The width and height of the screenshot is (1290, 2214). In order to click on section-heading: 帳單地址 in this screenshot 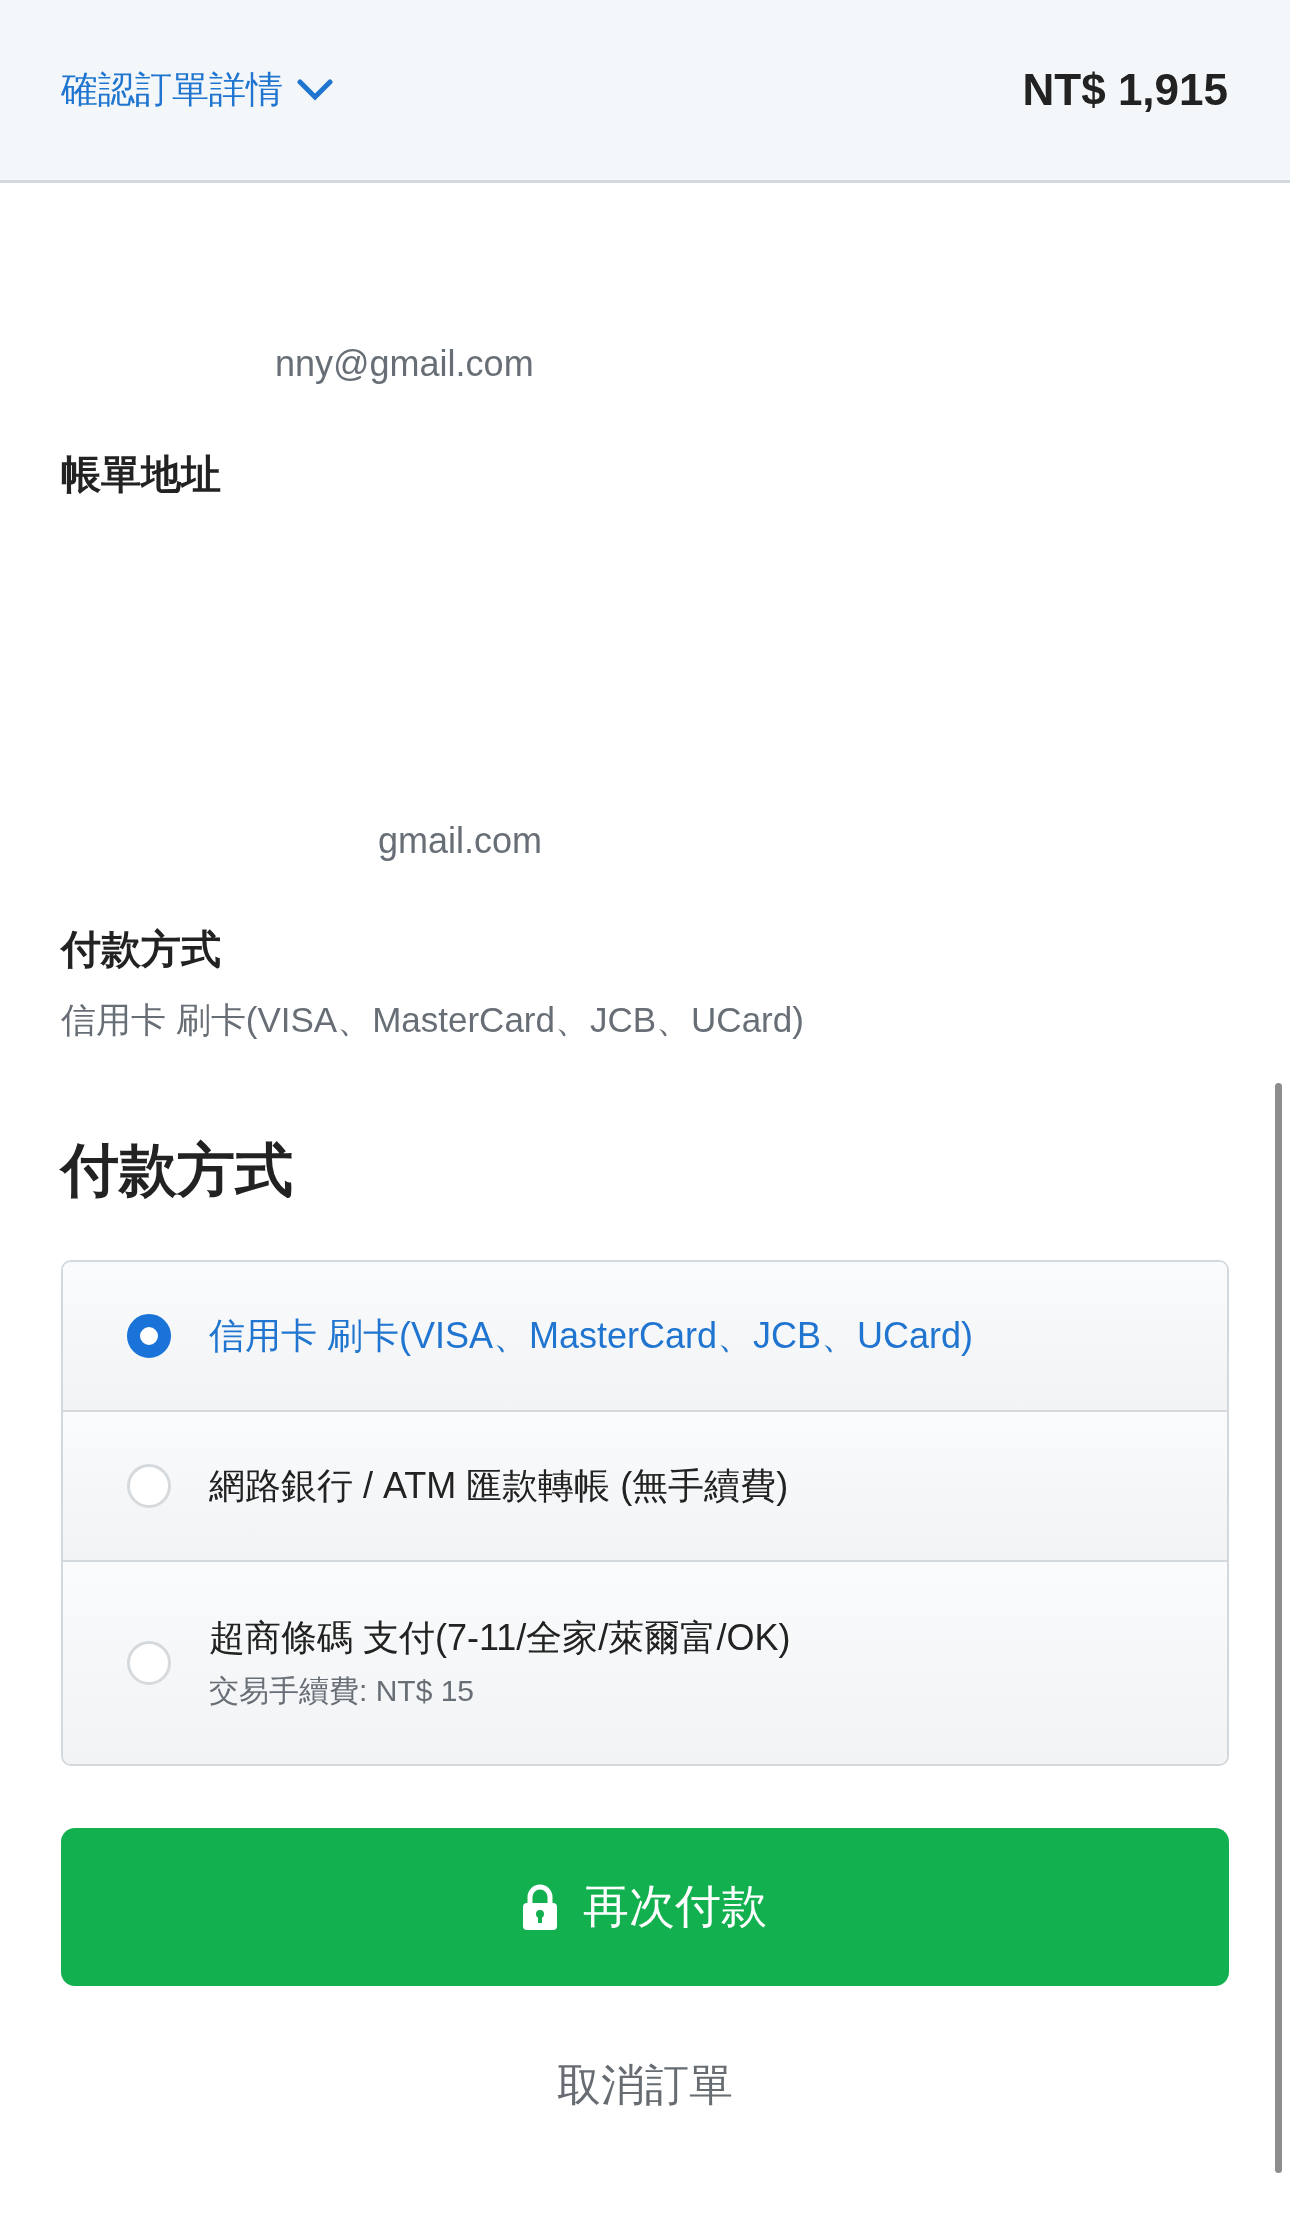, I will do `click(141, 474)`.